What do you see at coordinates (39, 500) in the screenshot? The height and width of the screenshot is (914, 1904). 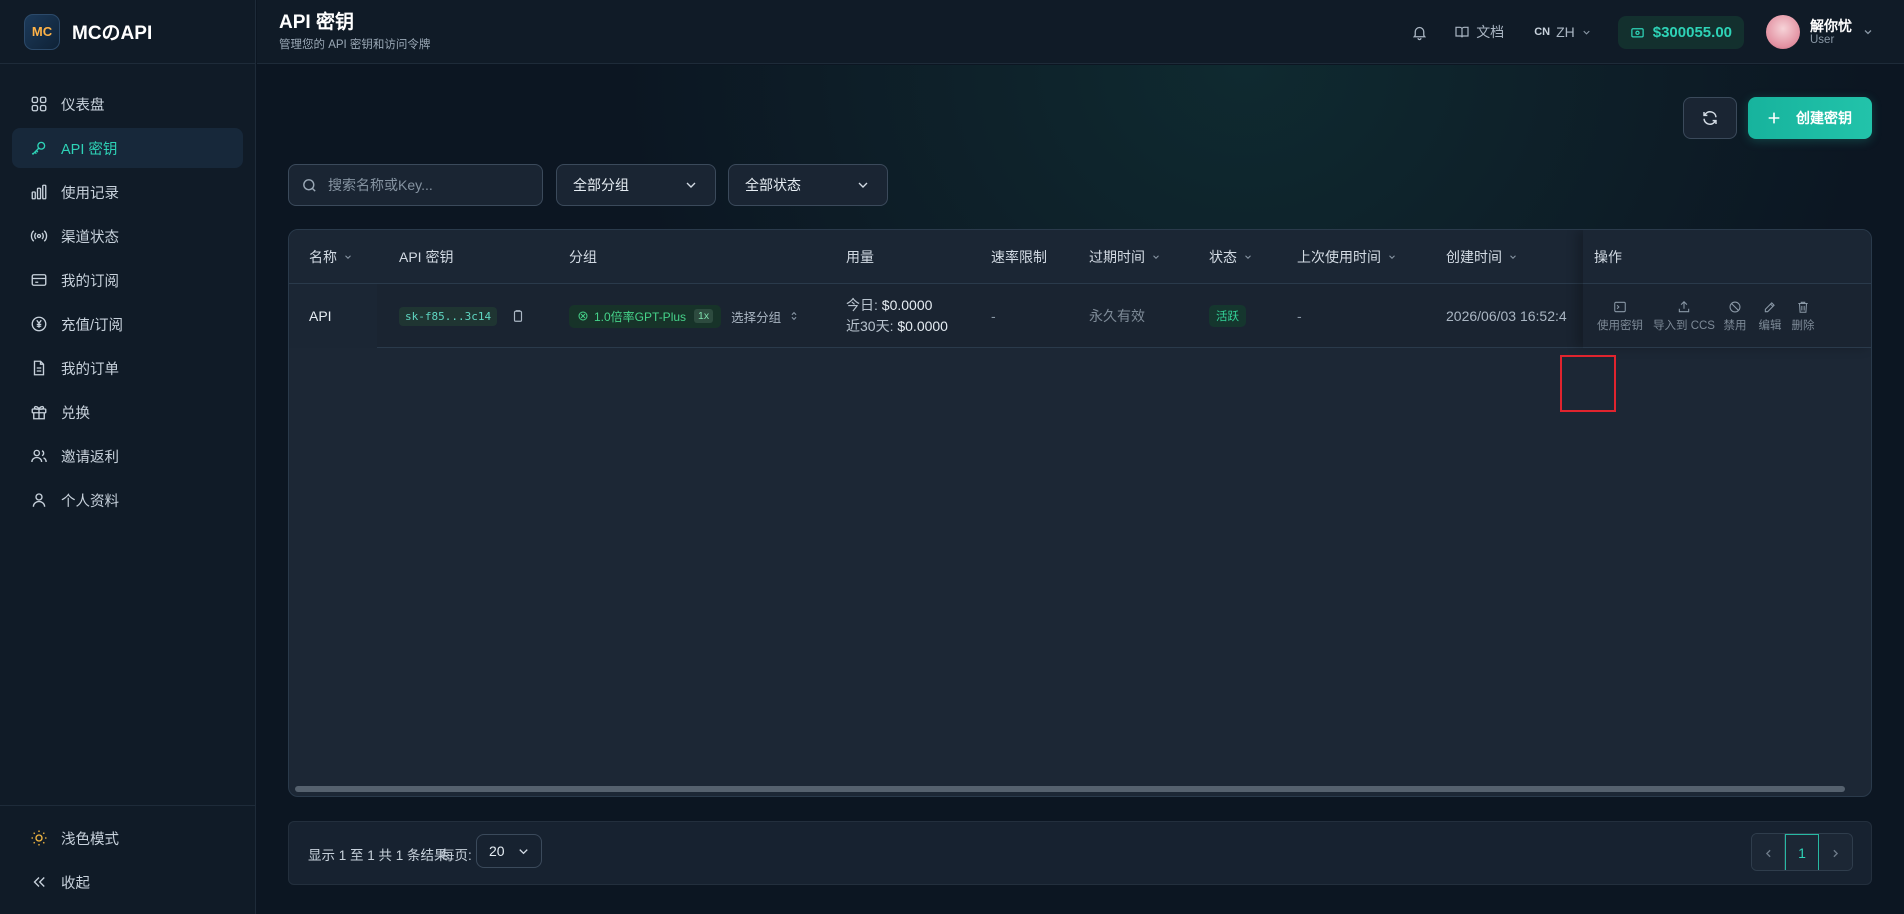 I see `user-icon` at bounding box center [39, 500].